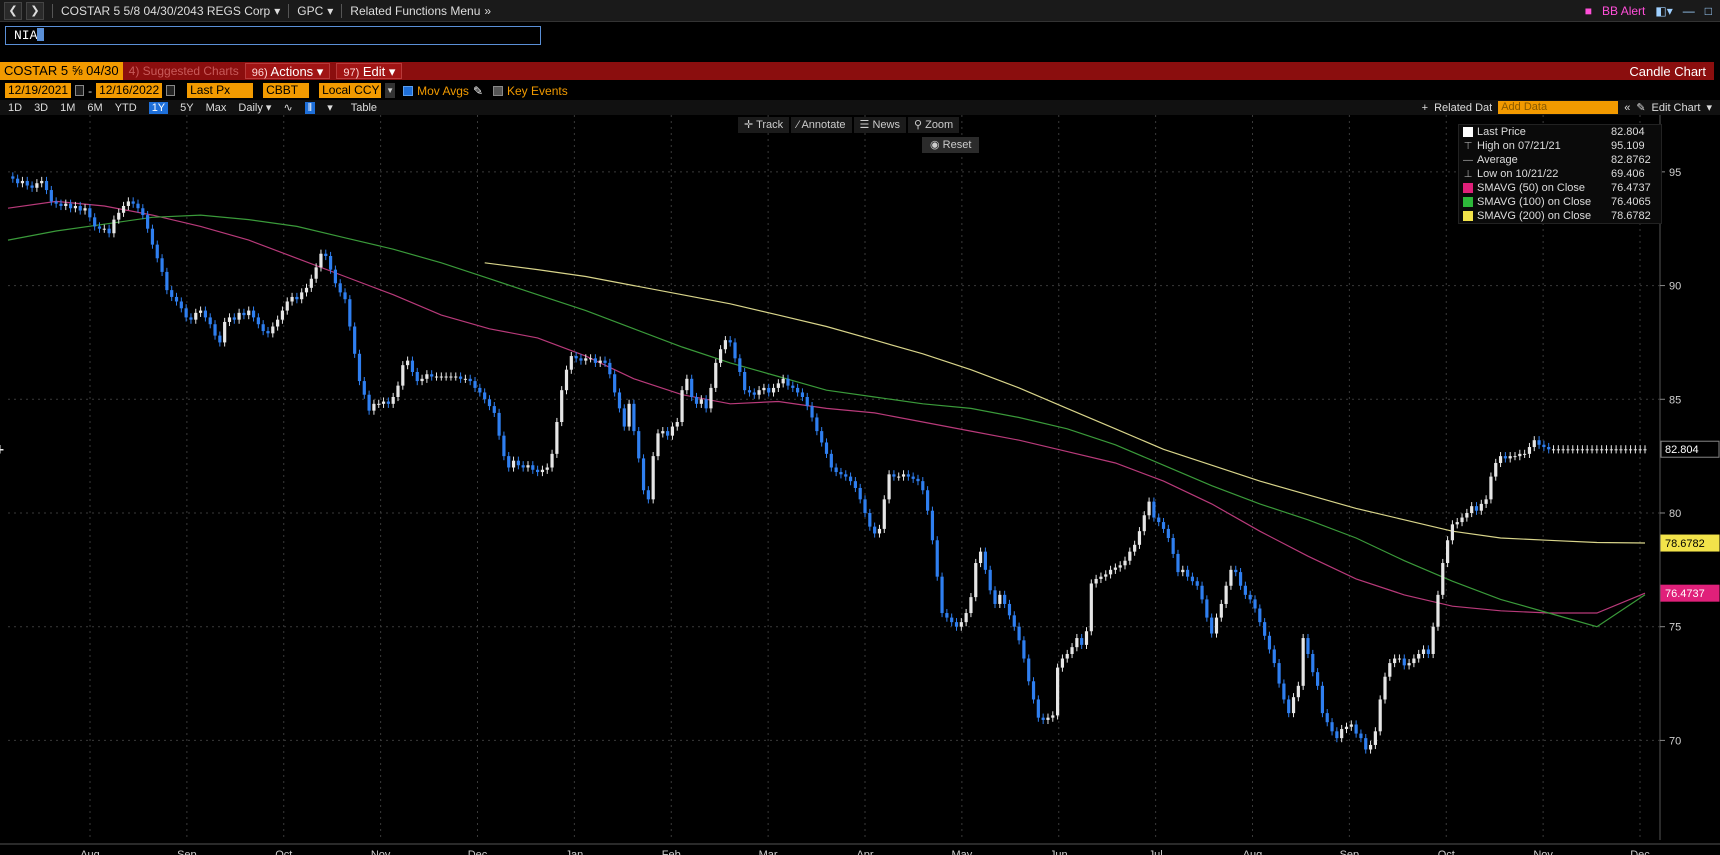  I want to click on track-button: ✛ Track, so click(764, 125).